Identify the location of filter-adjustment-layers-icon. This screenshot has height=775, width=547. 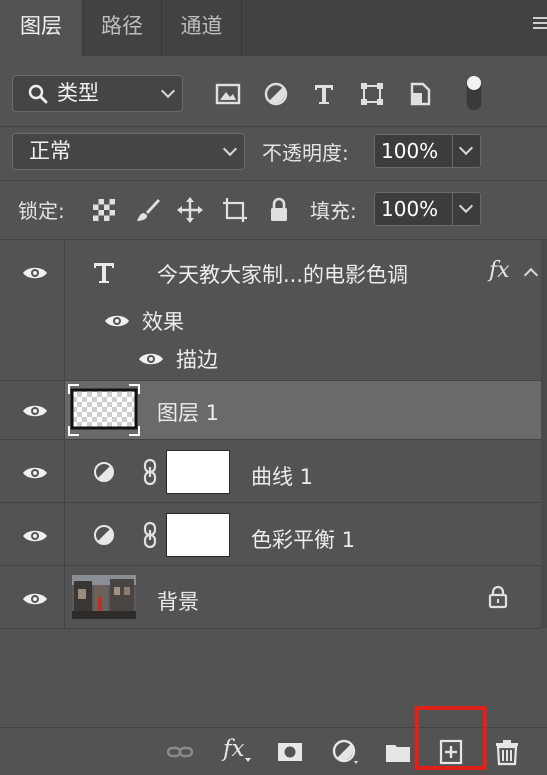
(276, 94).